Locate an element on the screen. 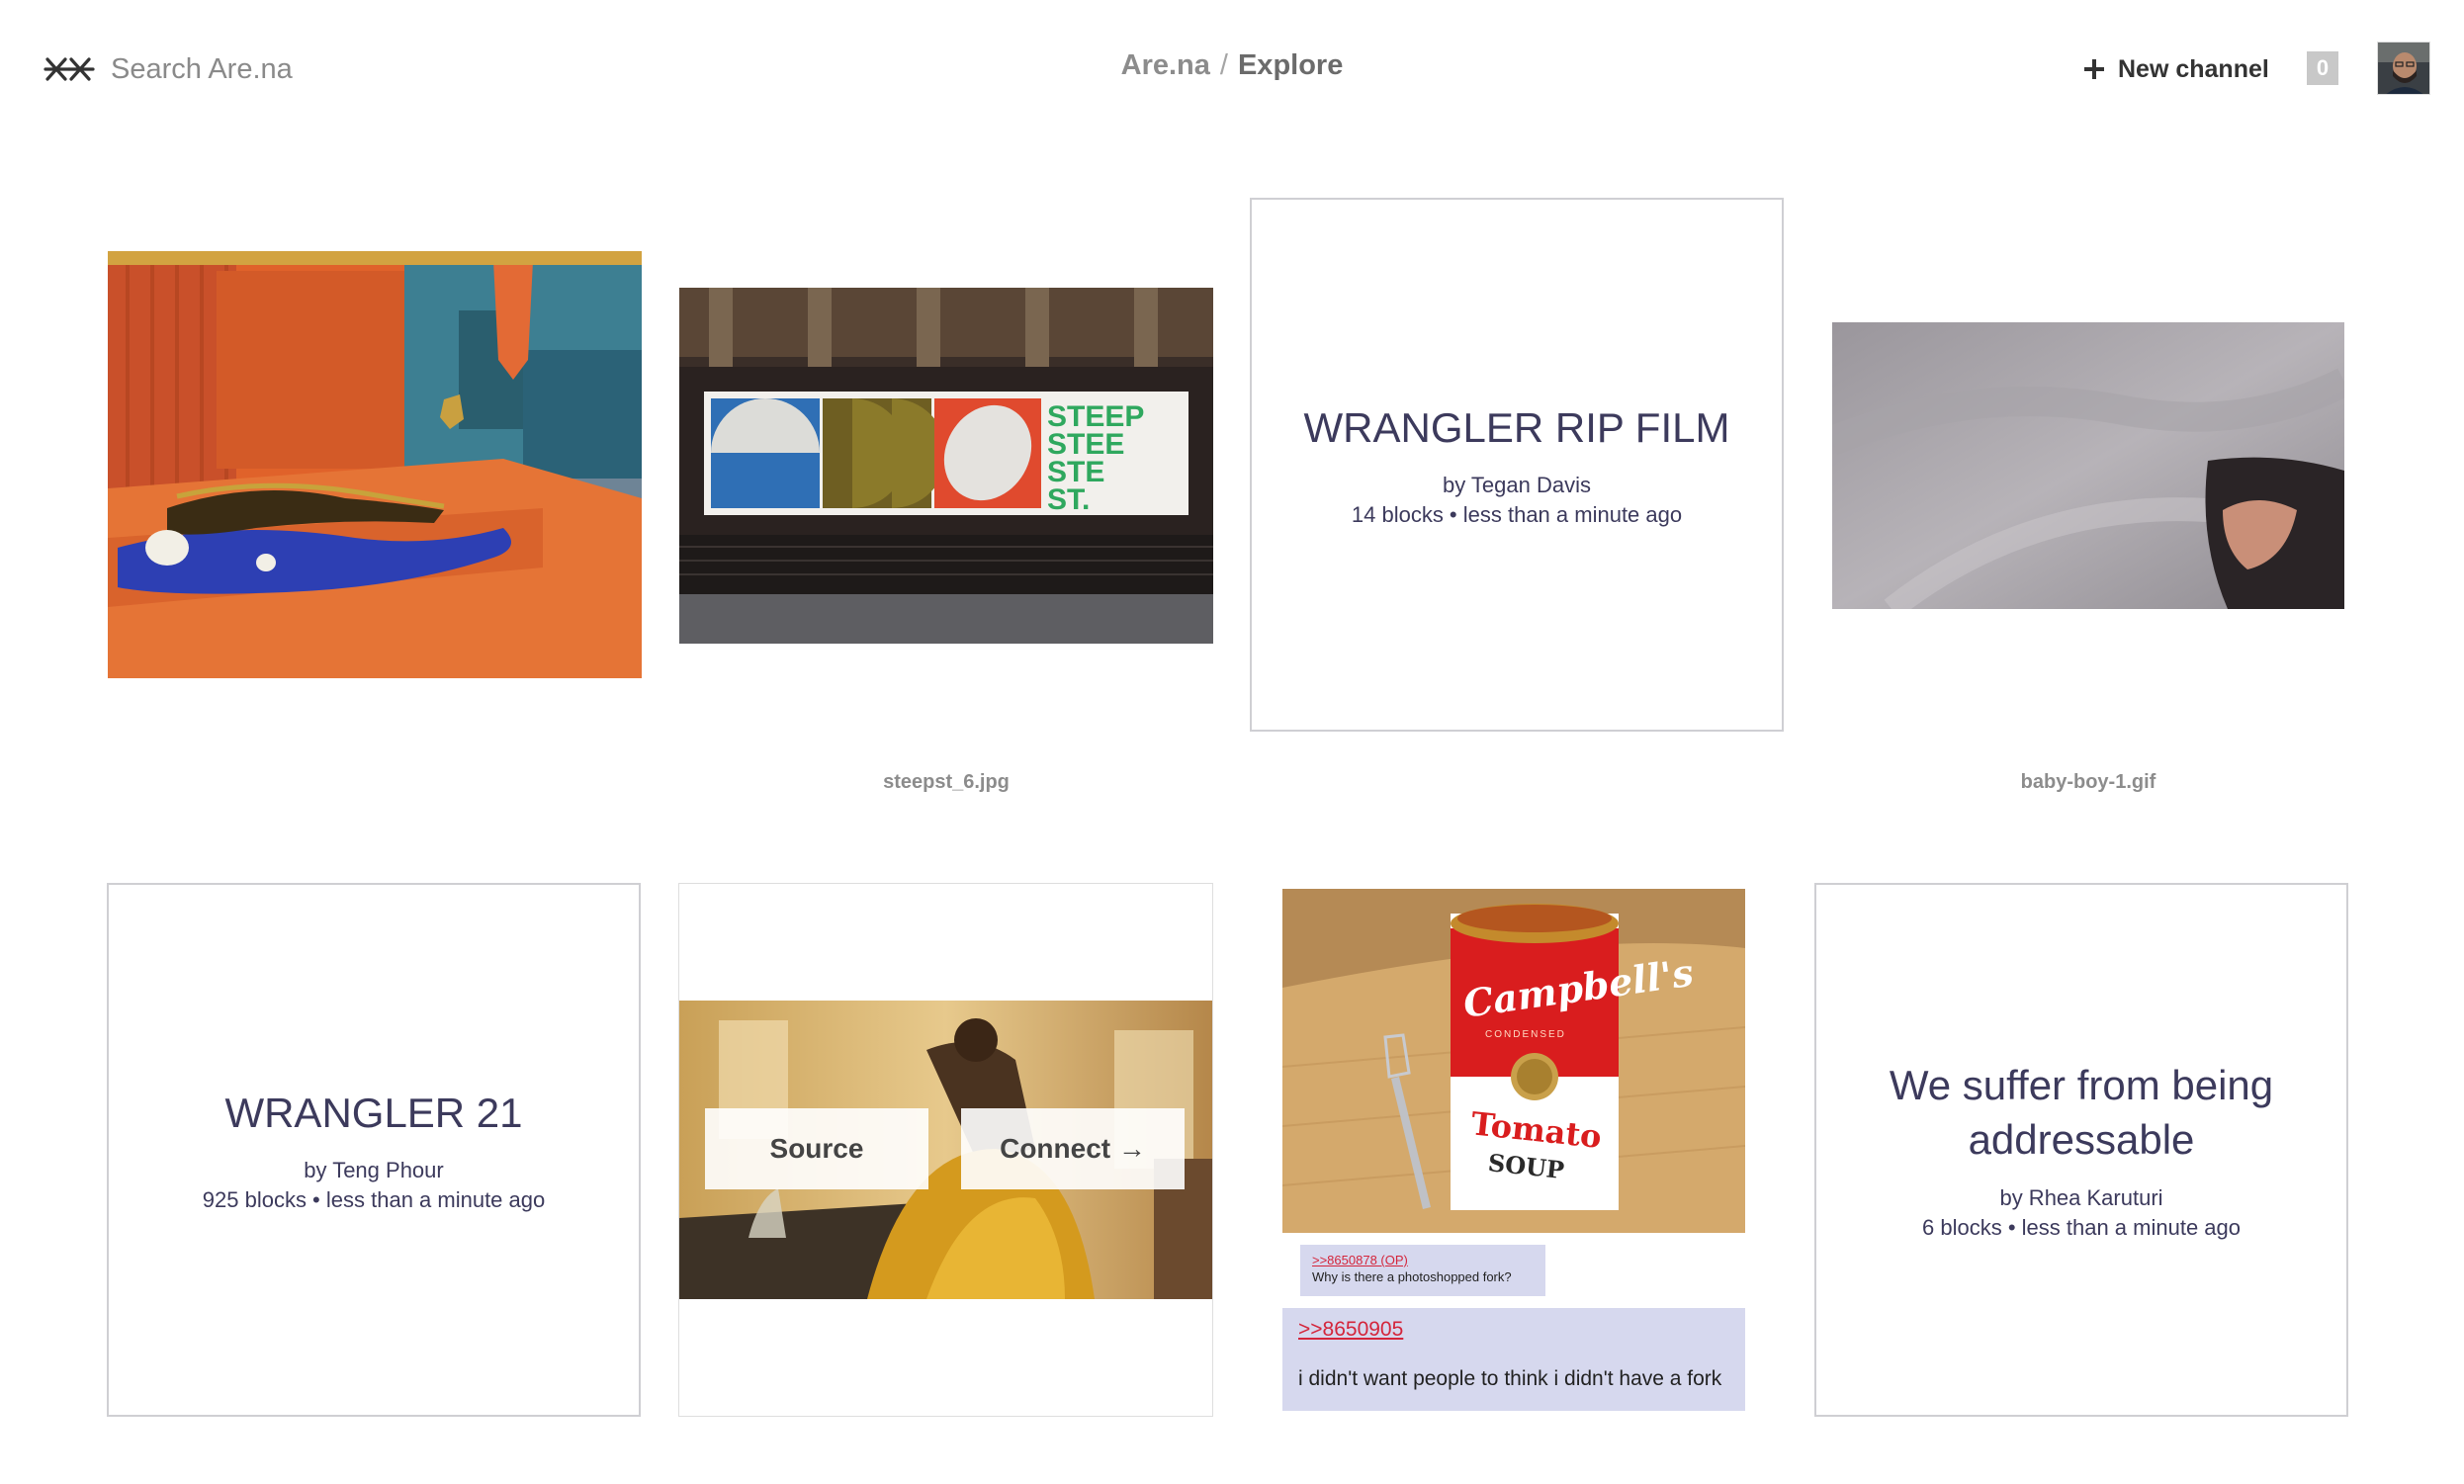  avatar-image is located at coordinates (2404, 68).